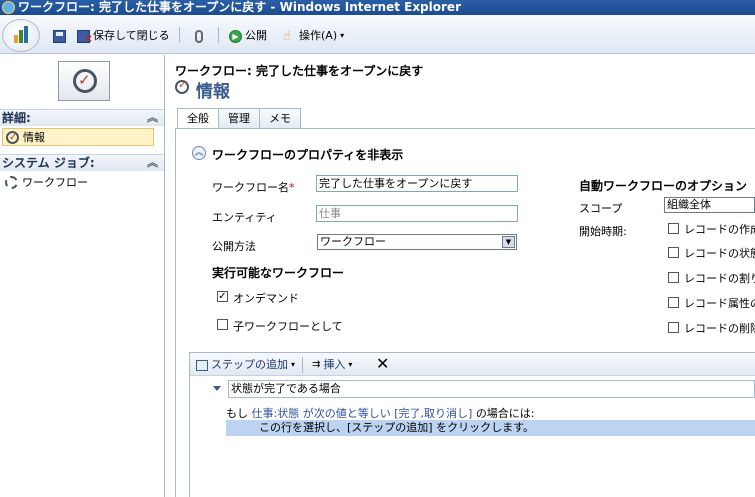  What do you see at coordinates (199, 153) in the screenshot?
I see `collapse-section-icon: ︽` at bounding box center [199, 153].